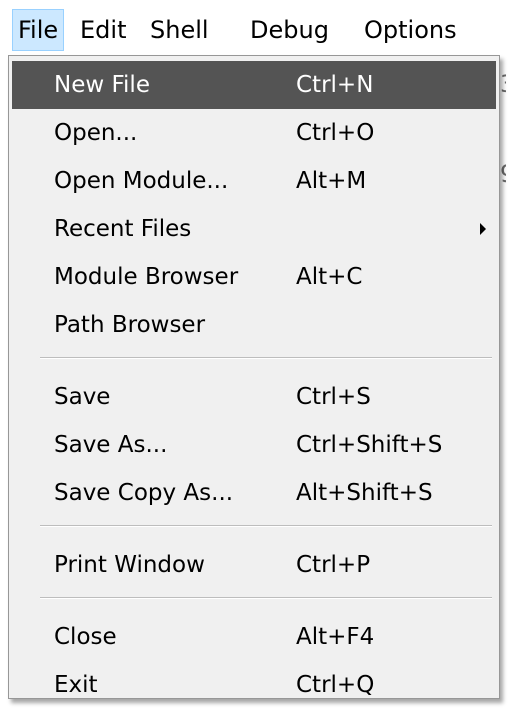 Image resolution: width=508 pixels, height=716 pixels. I want to click on menu-item-close: Close Alt+F4, so click(254, 637).